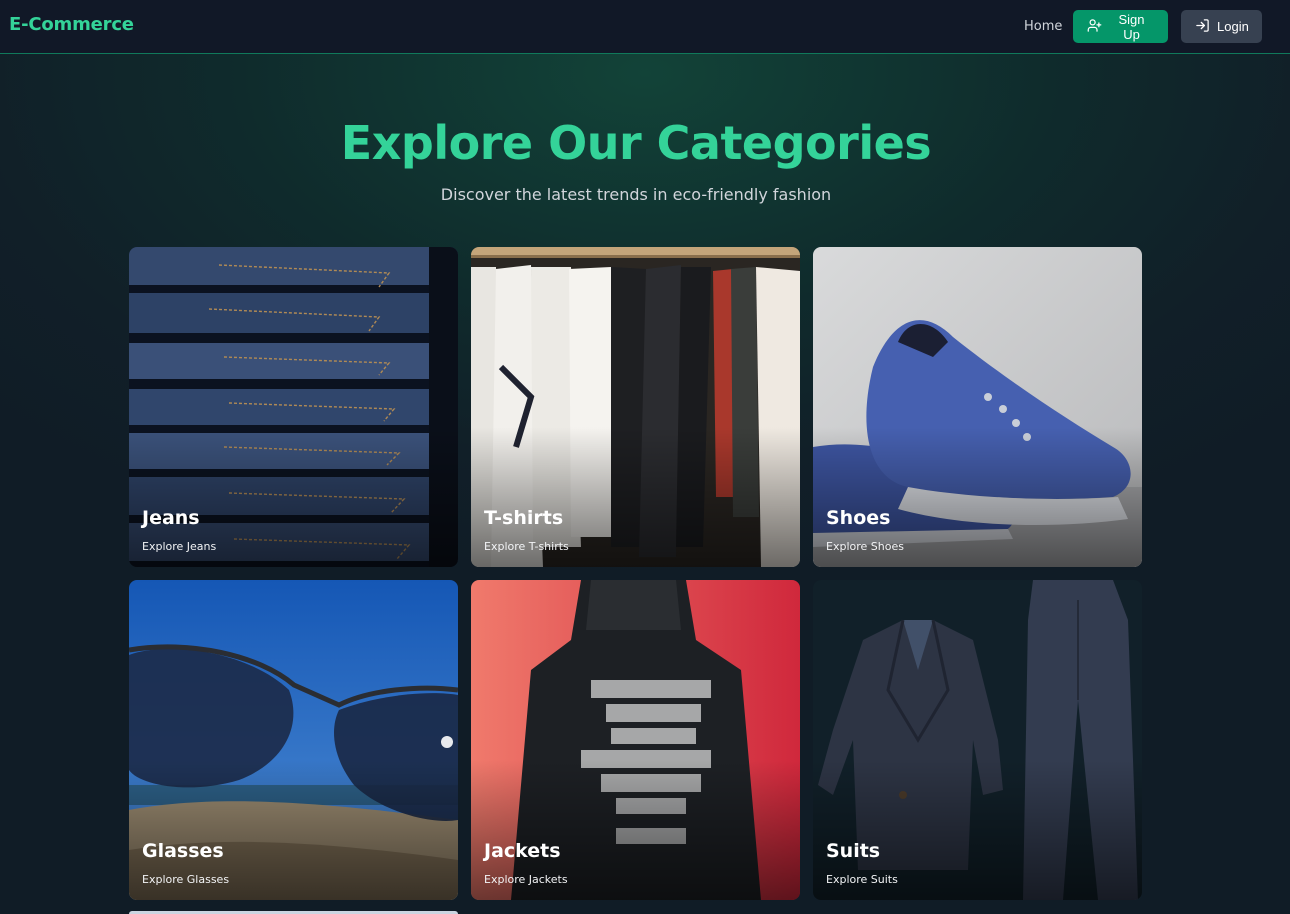  What do you see at coordinates (853, 851) in the screenshot?
I see `category-title: Suits` at bounding box center [853, 851].